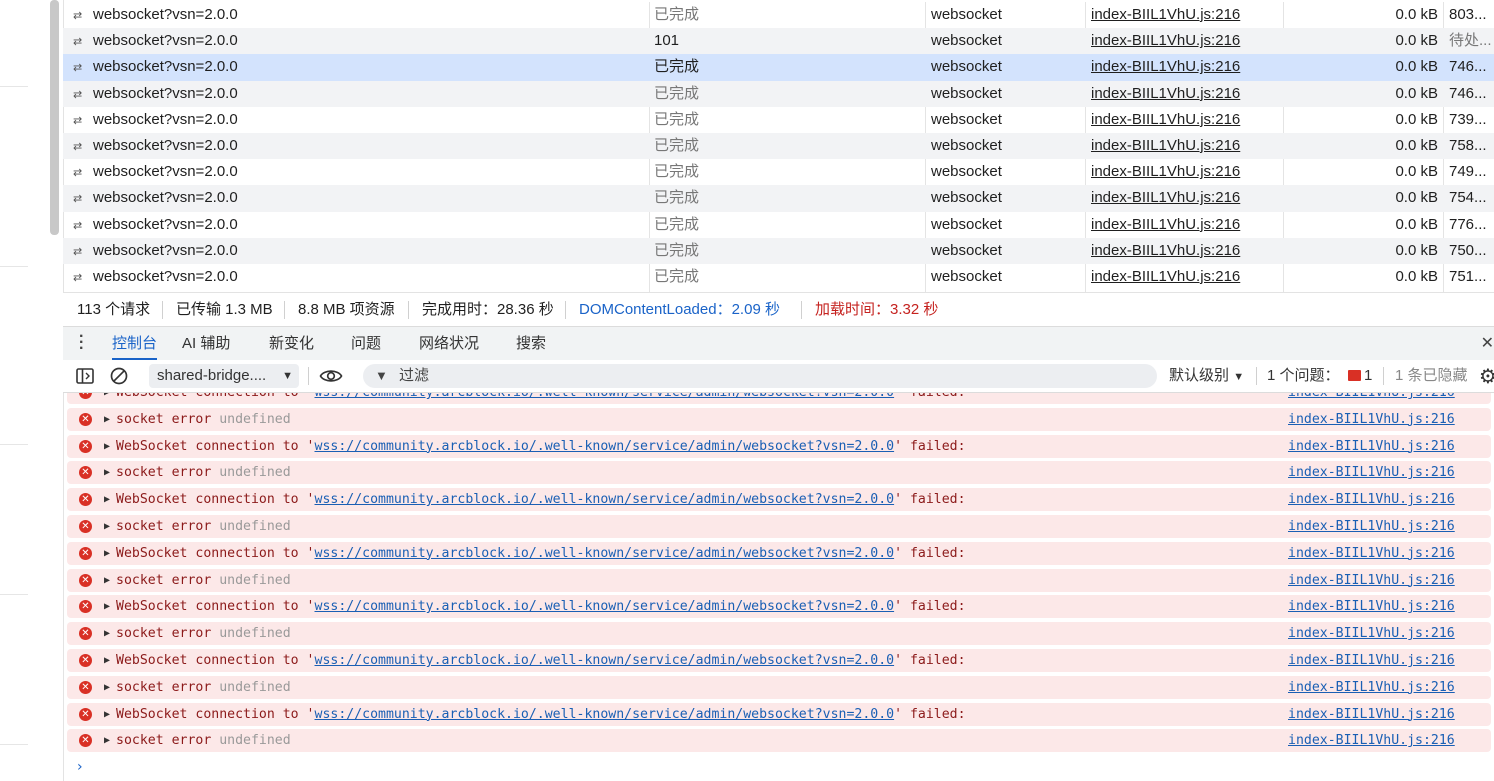 This screenshot has height=781, width=1494. I want to click on request-name: websocket?vsn=2.0.0, so click(165, 93).